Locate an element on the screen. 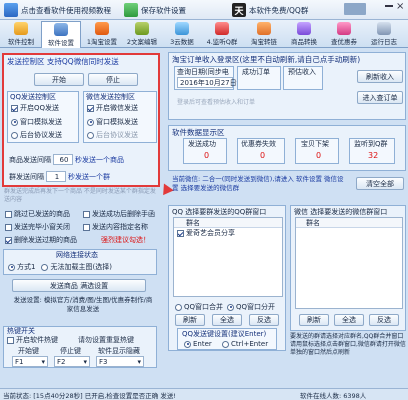 The height and width of the screenshot is (400, 408). close-chat-checkbox: 发送完毕小窗关闭 is located at coordinates (37, 227).